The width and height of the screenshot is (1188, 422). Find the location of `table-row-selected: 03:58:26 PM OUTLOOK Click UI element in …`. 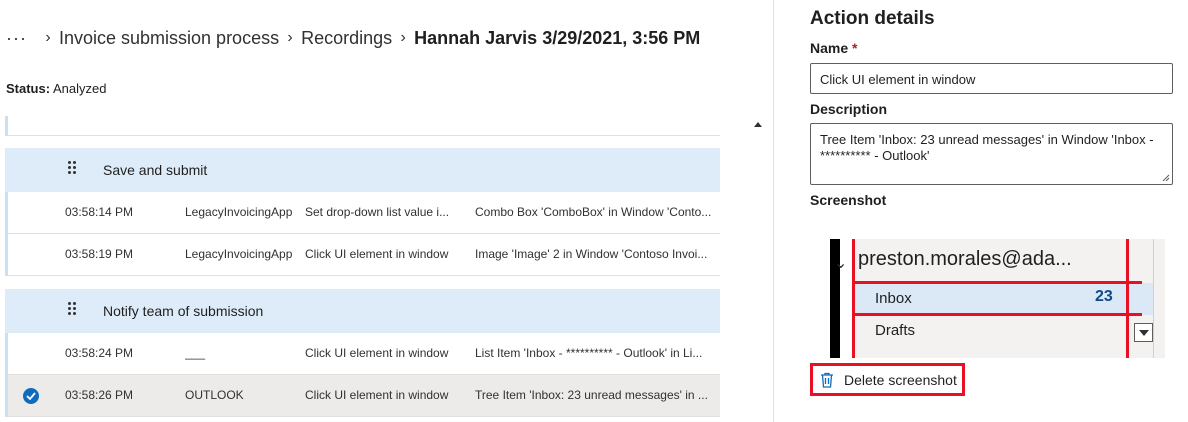

table-row-selected: 03:58:26 PM OUTLOOK Click UI element in … is located at coordinates (362, 396).